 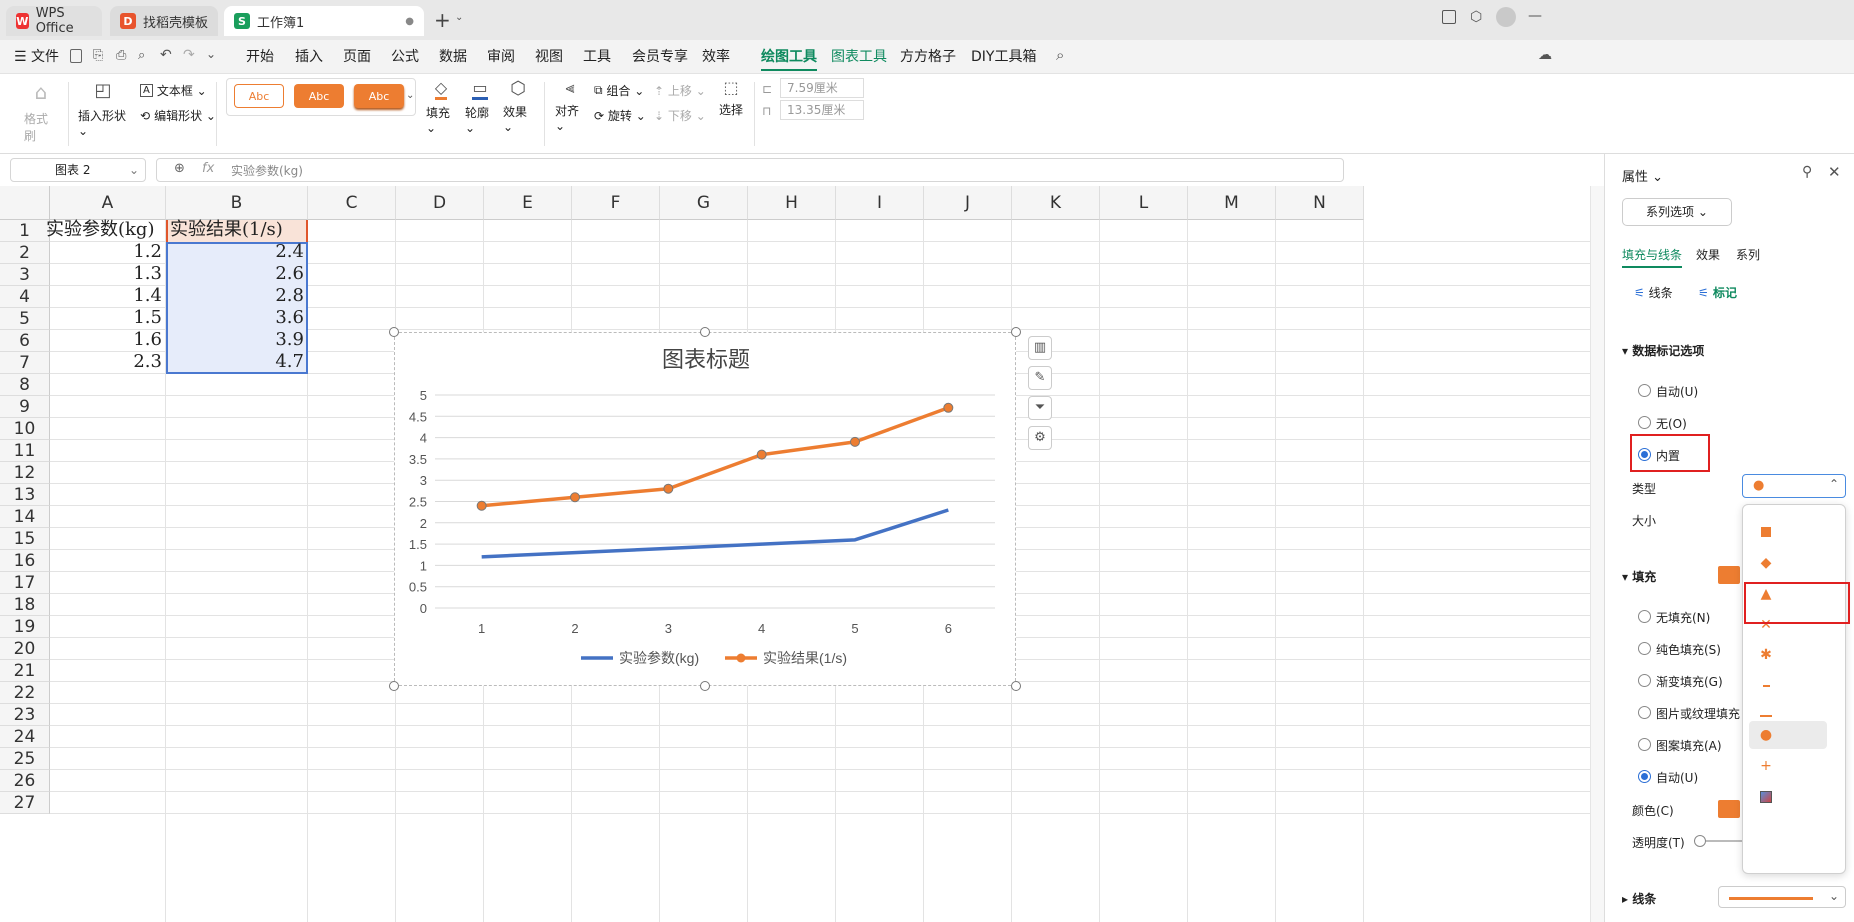 What do you see at coordinates (1639, 576) in the screenshot?
I see `fill-section-header: ▾ 填充` at bounding box center [1639, 576].